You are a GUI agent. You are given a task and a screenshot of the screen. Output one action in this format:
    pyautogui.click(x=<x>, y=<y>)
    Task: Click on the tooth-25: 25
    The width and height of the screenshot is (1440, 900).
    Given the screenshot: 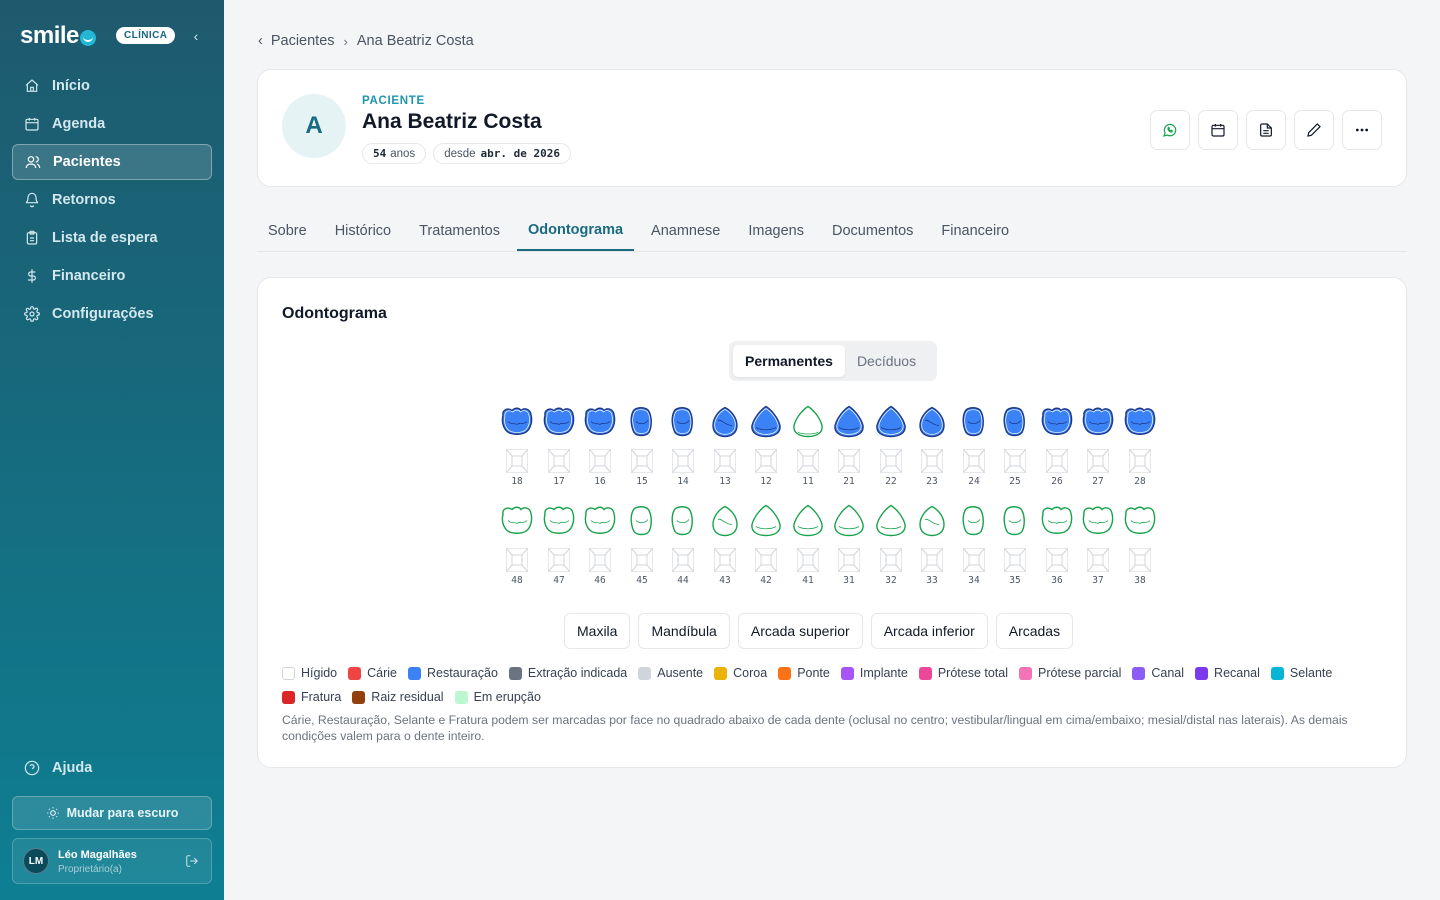 What is the action you would take?
    pyautogui.click(x=1015, y=443)
    